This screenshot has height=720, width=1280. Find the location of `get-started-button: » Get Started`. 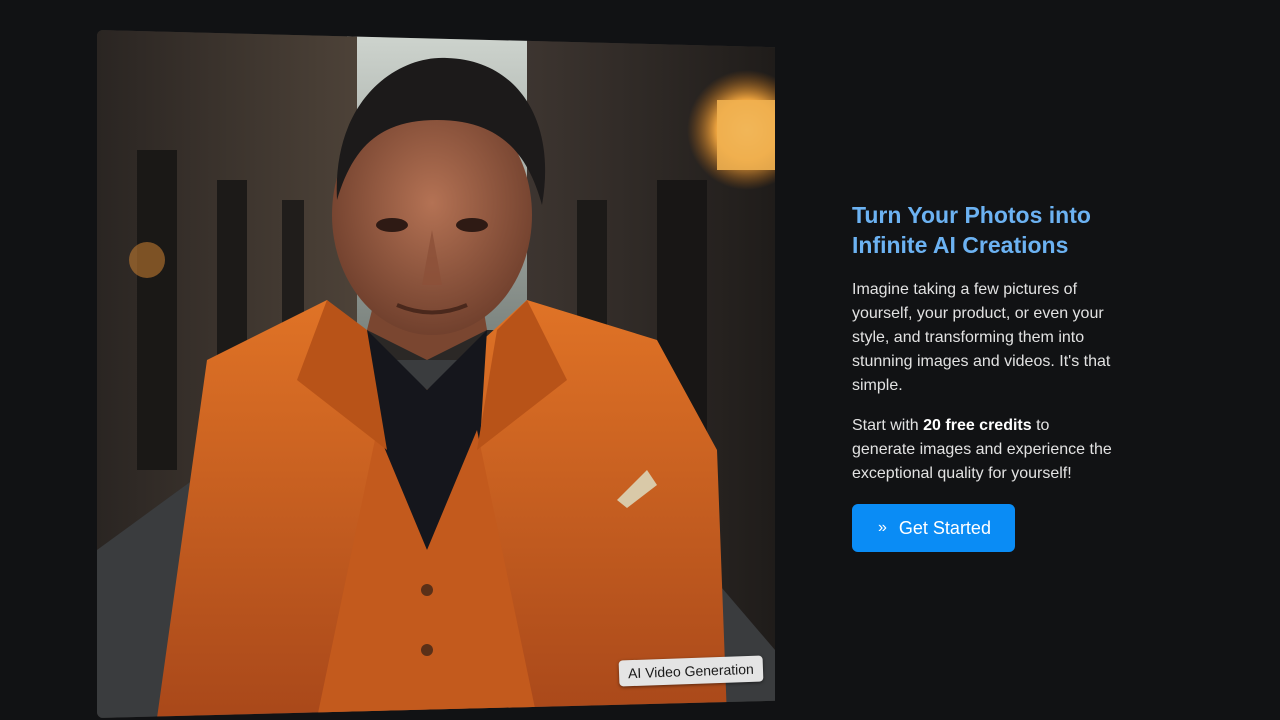

get-started-button: » Get Started is located at coordinates (933, 528).